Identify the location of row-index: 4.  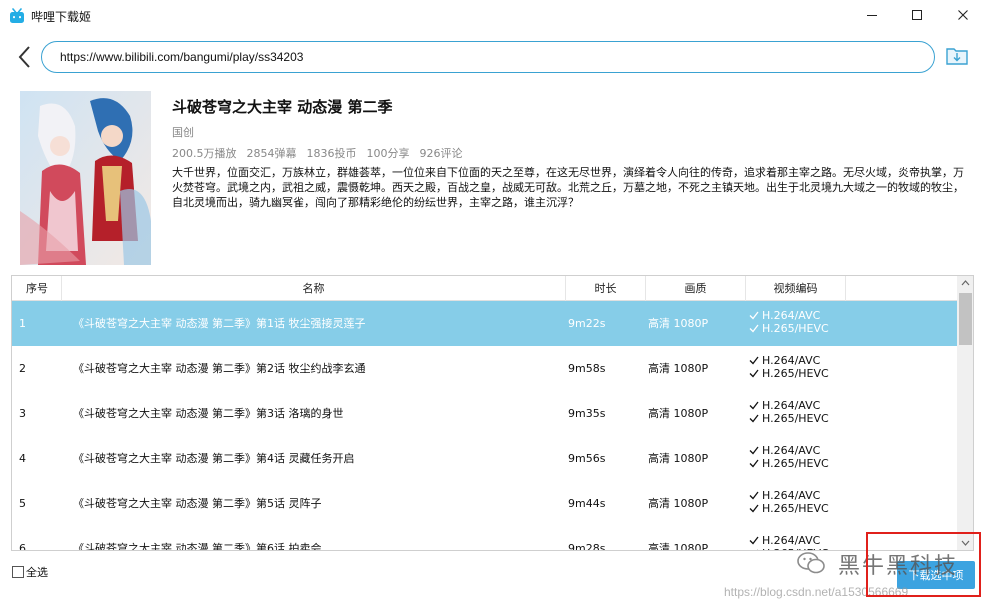
(22, 458).